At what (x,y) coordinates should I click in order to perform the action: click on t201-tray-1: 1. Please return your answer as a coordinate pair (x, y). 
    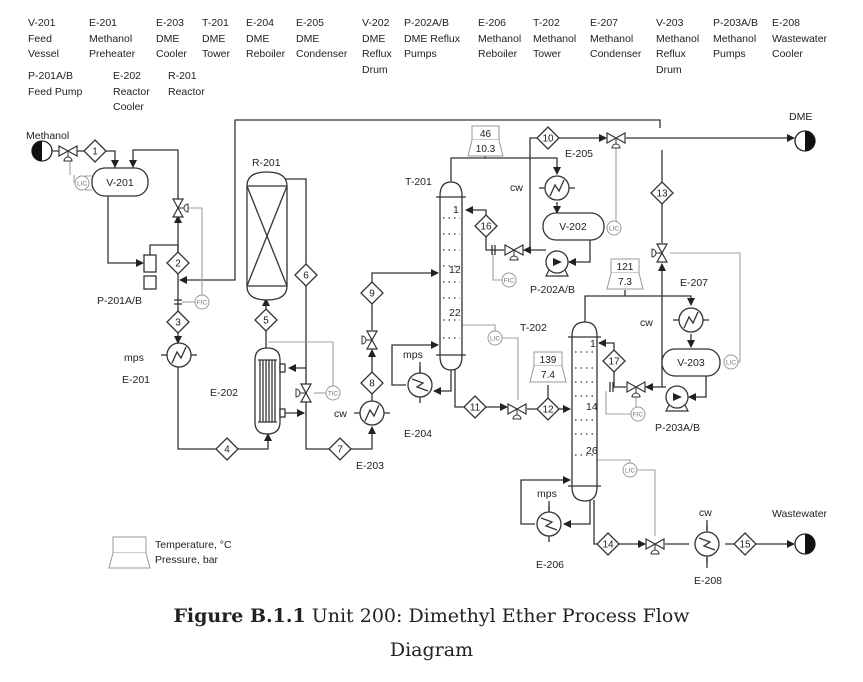
    Looking at the image, I should click on (456, 210).